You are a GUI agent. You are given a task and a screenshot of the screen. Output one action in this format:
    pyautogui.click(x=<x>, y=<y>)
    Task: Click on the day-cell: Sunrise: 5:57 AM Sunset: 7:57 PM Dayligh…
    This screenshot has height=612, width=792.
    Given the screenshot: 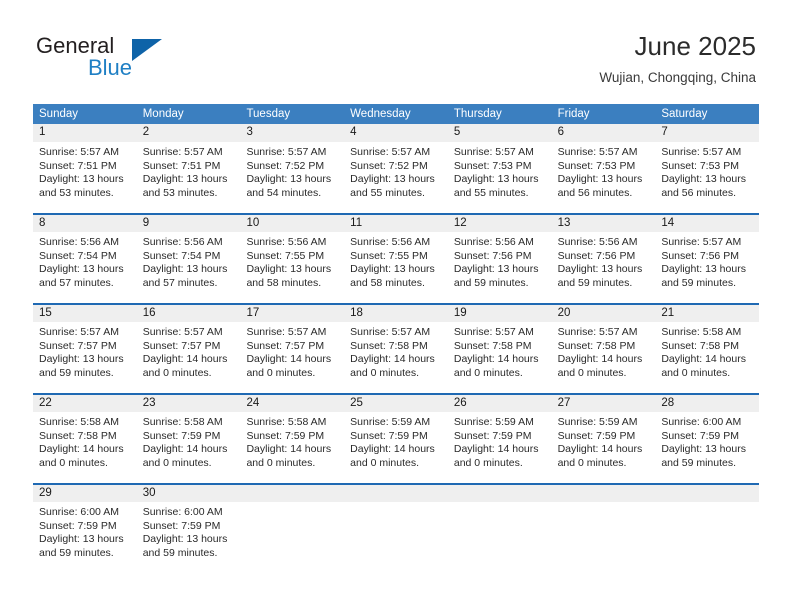 What is the action you would take?
    pyautogui.click(x=292, y=357)
    